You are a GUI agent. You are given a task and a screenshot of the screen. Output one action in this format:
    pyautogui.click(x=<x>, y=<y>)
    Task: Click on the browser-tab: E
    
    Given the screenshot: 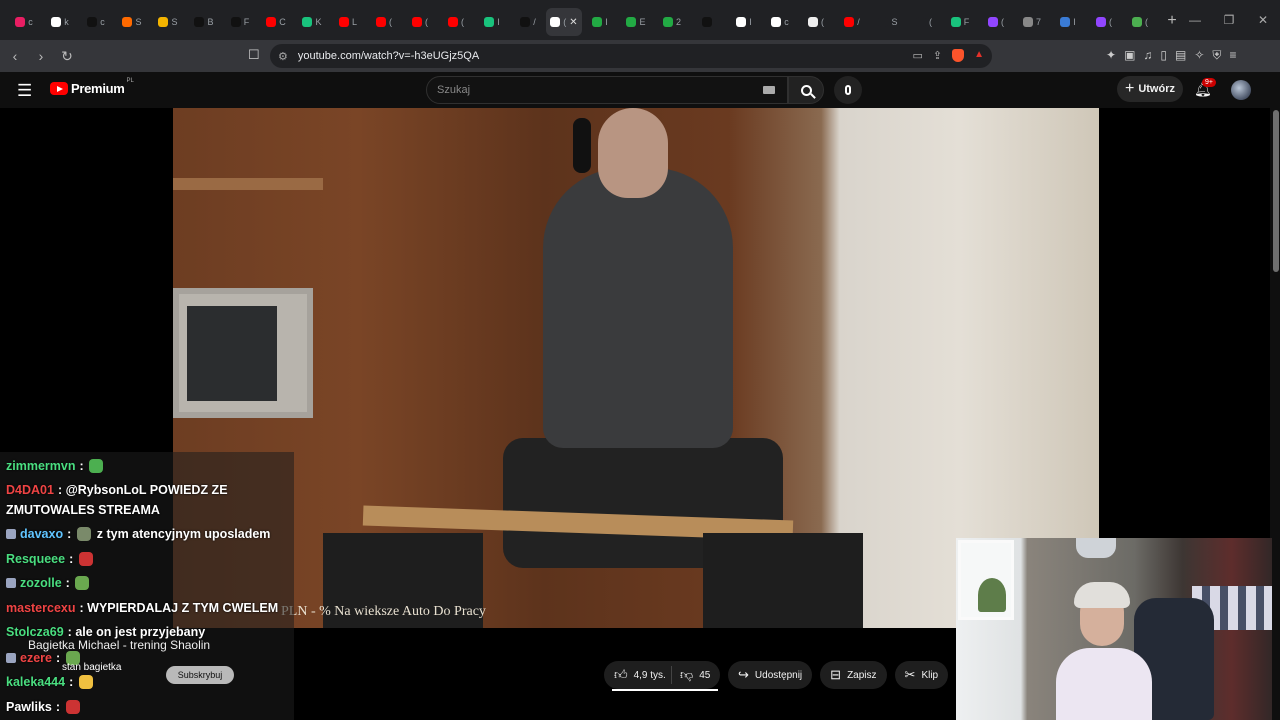 What is the action you would take?
    pyautogui.click(x=636, y=22)
    